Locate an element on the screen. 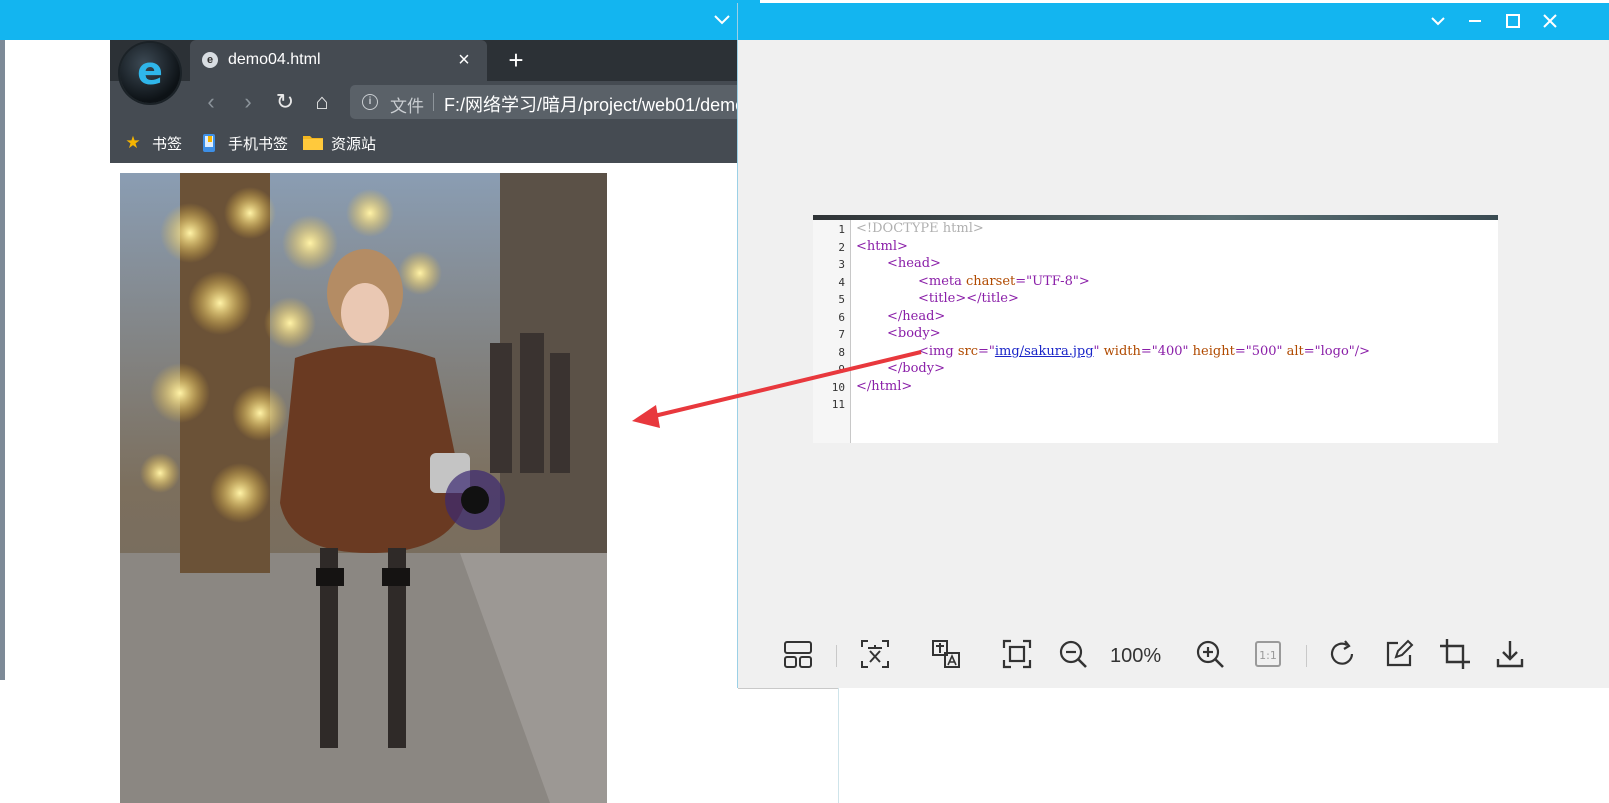 Image resolution: width=1609 pixels, height=803 pixels. bookmark-item-resources: 资源站 is located at coordinates (339, 143).